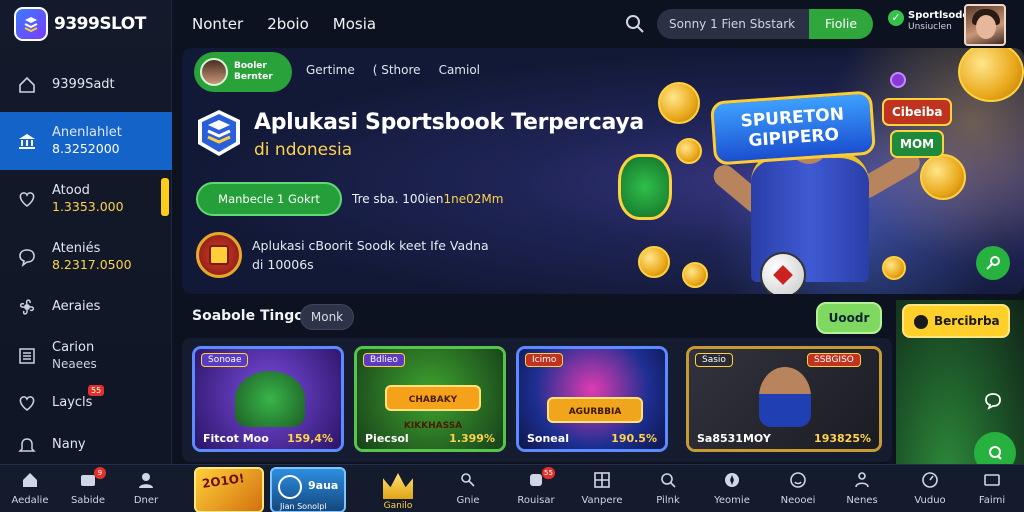 This screenshot has width=1024, height=512. Describe the element at coordinates (544, 360) in the screenshot. I see `card-tag: Icimo` at that location.